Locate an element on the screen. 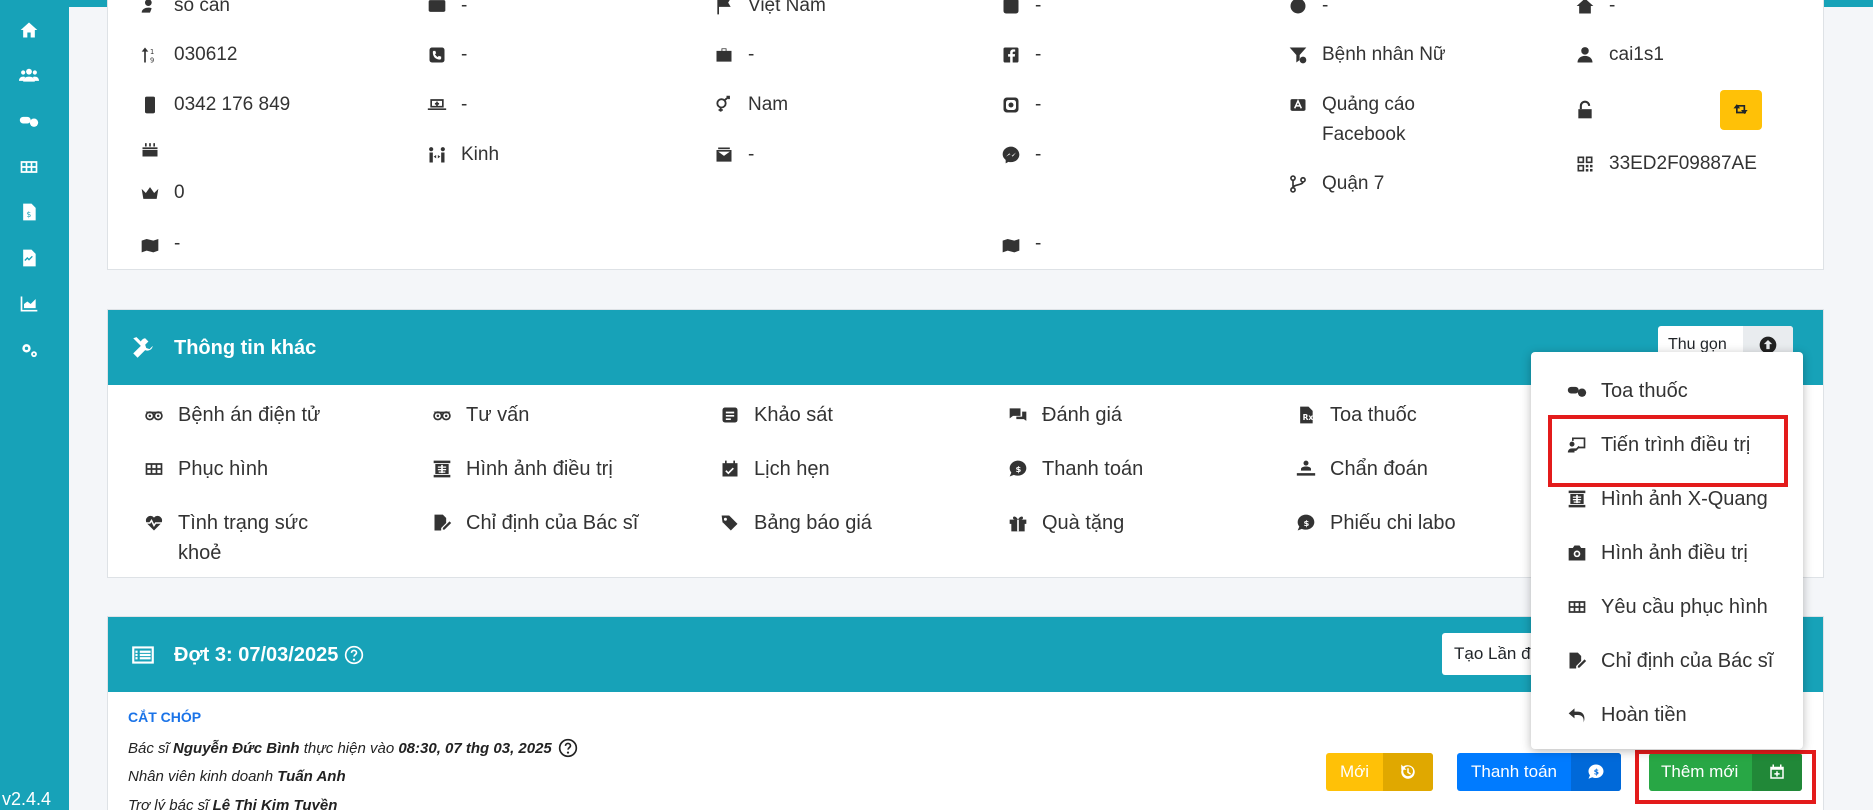 The image size is (1873, 810). heartbeat-icon is located at coordinates (154, 523).